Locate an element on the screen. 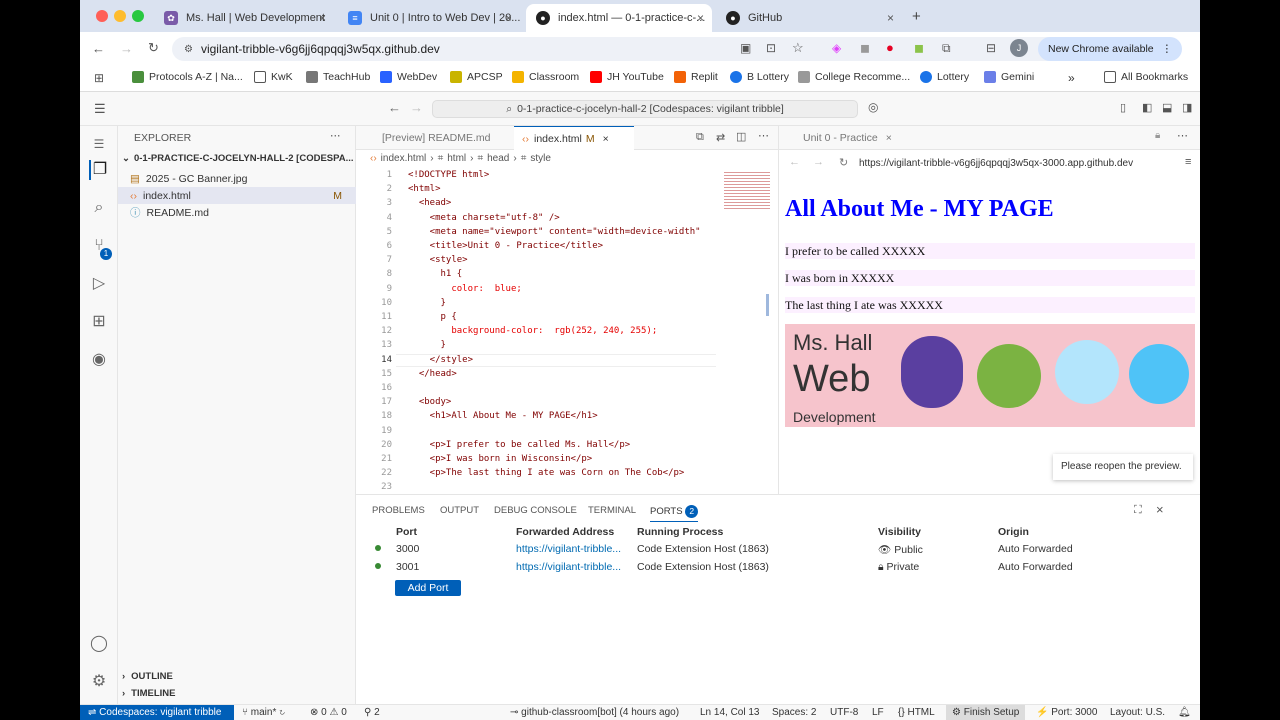 The height and width of the screenshot is (720, 1280). menu-icon: ☰ is located at coordinates (99, 144).